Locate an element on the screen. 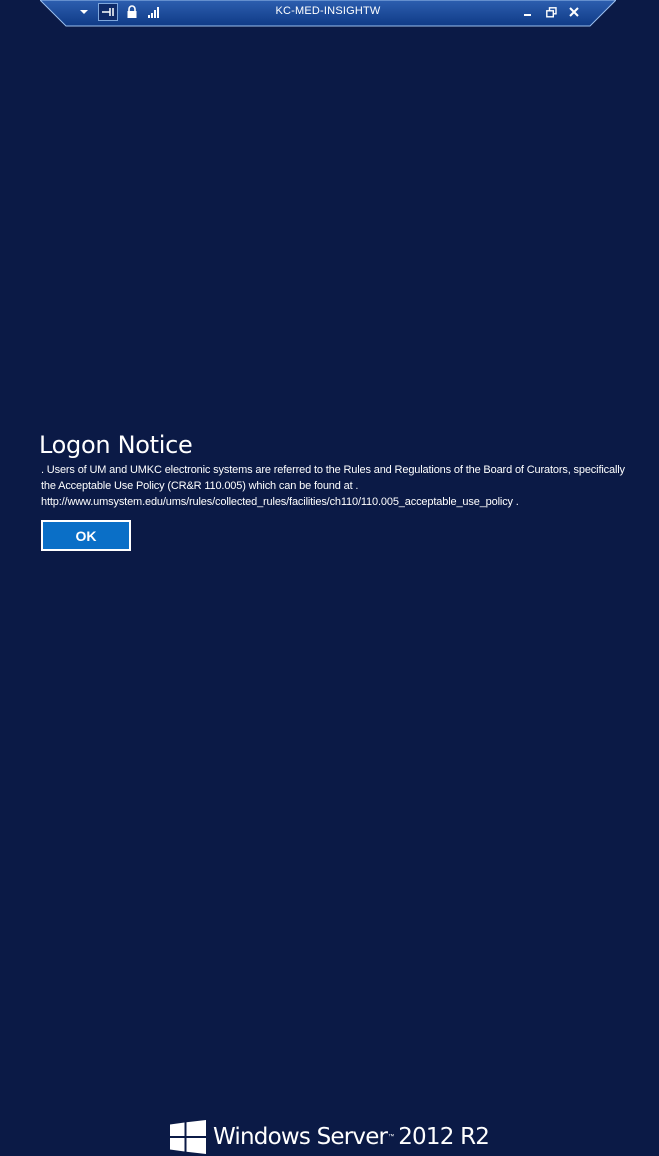 This screenshot has width=659, height=1156. lock-icon is located at coordinates (132, 12).